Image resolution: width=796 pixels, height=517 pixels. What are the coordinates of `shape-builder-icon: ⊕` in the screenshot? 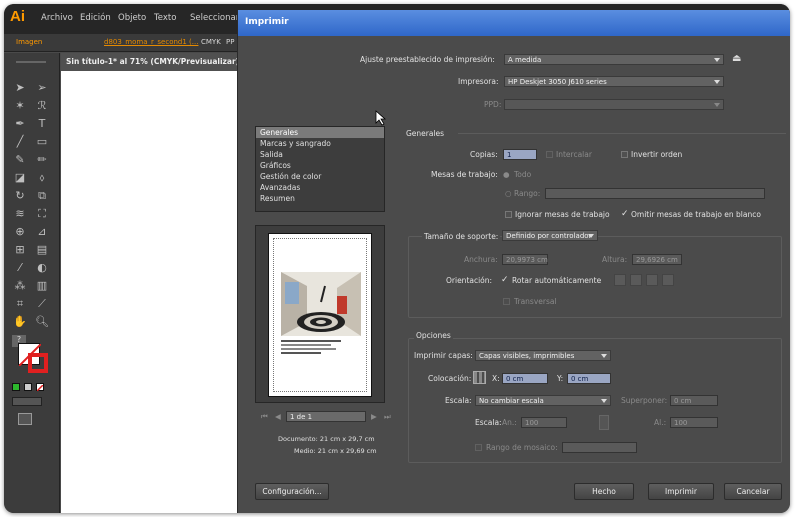 It's located at (20, 231).